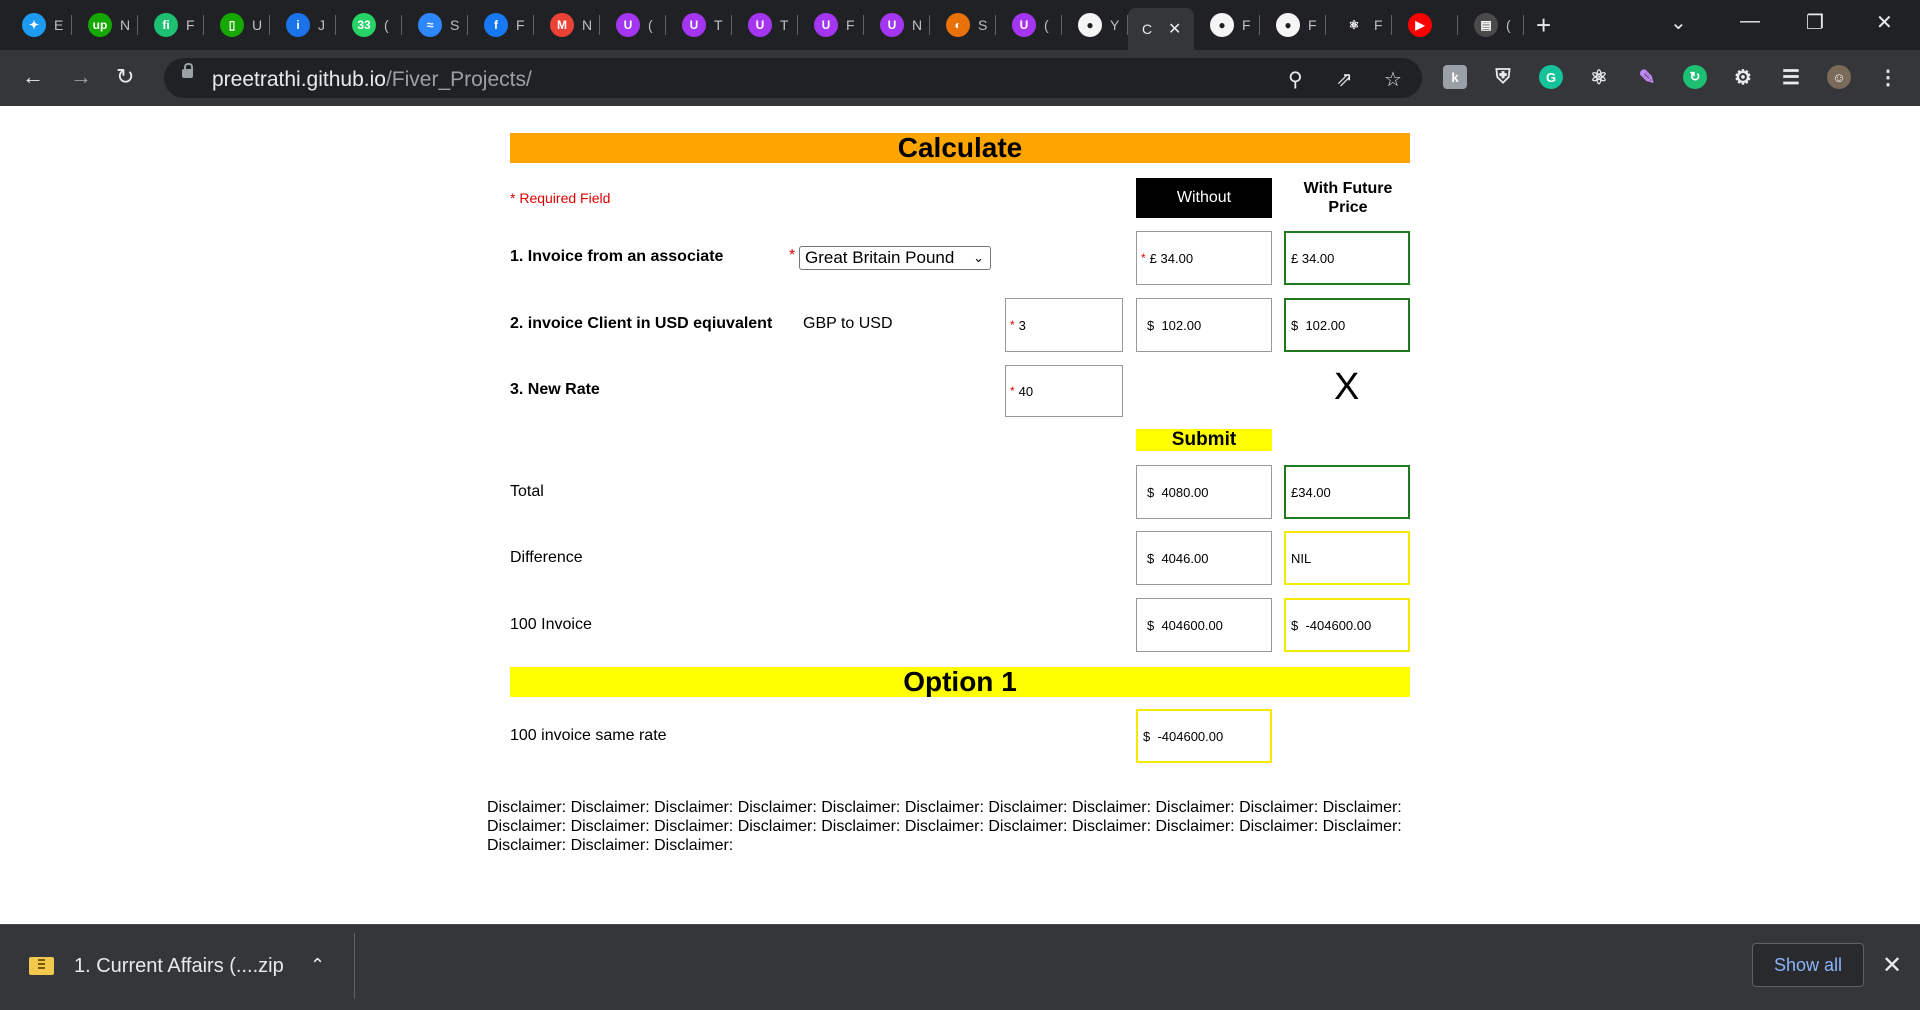  What do you see at coordinates (39, 25) in the screenshot?
I see `browser-tab: ✦ E` at bounding box center [39, 25].